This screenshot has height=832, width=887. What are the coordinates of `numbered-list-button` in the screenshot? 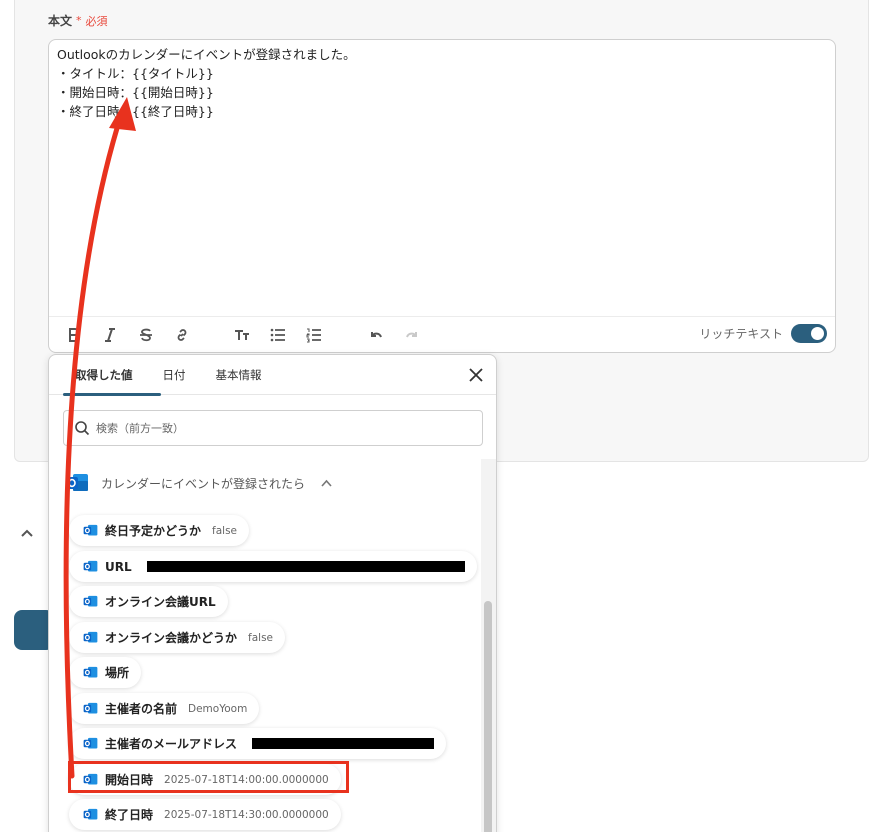 It's located at (314, 335).